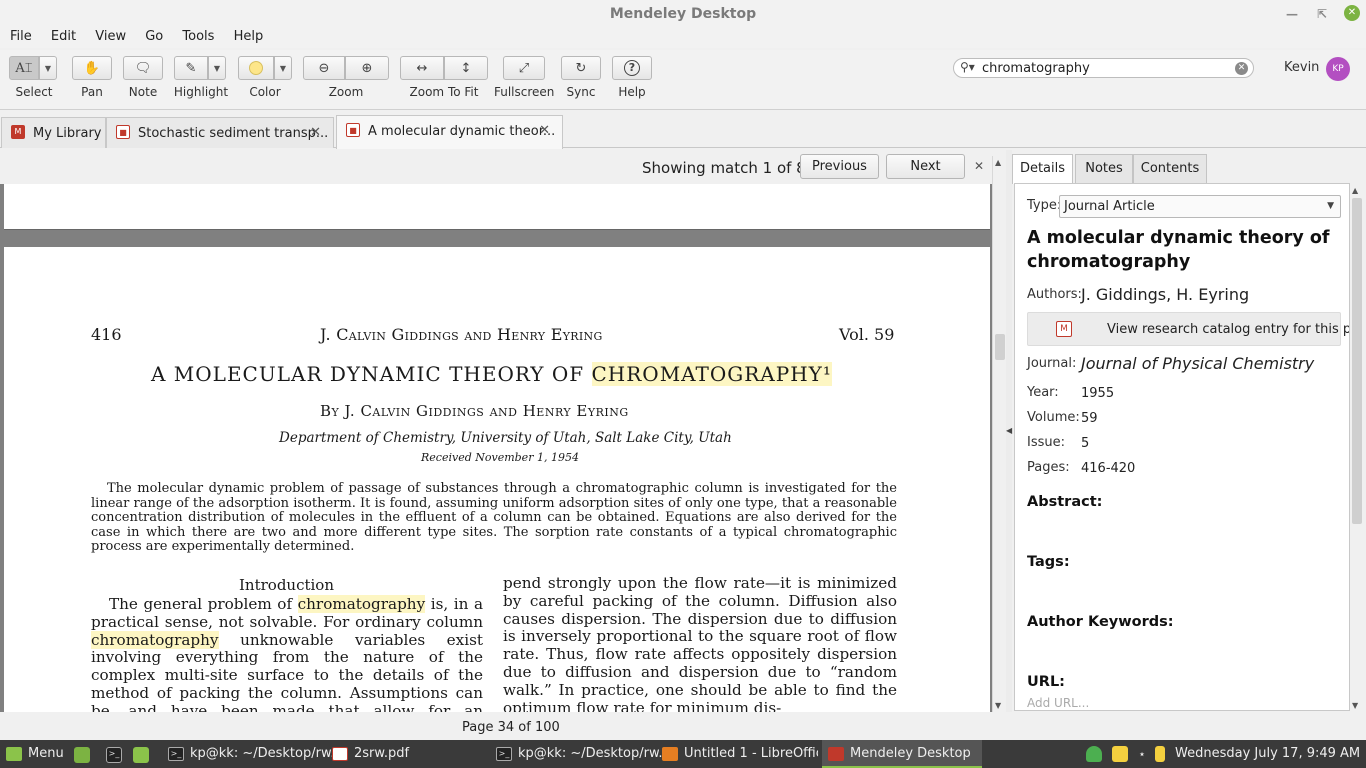 Image resolution: width=1366 pixels, height=768 pixels. Describe the element at coordinates (1197, 363) in the screenshot. I see `journal-value: Journal of Physical Chemistry` at that location.